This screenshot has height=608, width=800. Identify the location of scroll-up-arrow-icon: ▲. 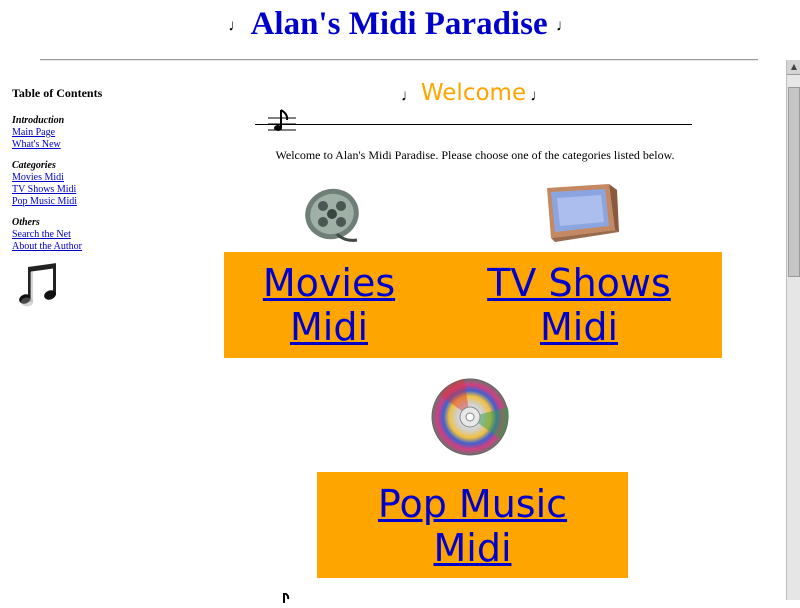
(793, 67).